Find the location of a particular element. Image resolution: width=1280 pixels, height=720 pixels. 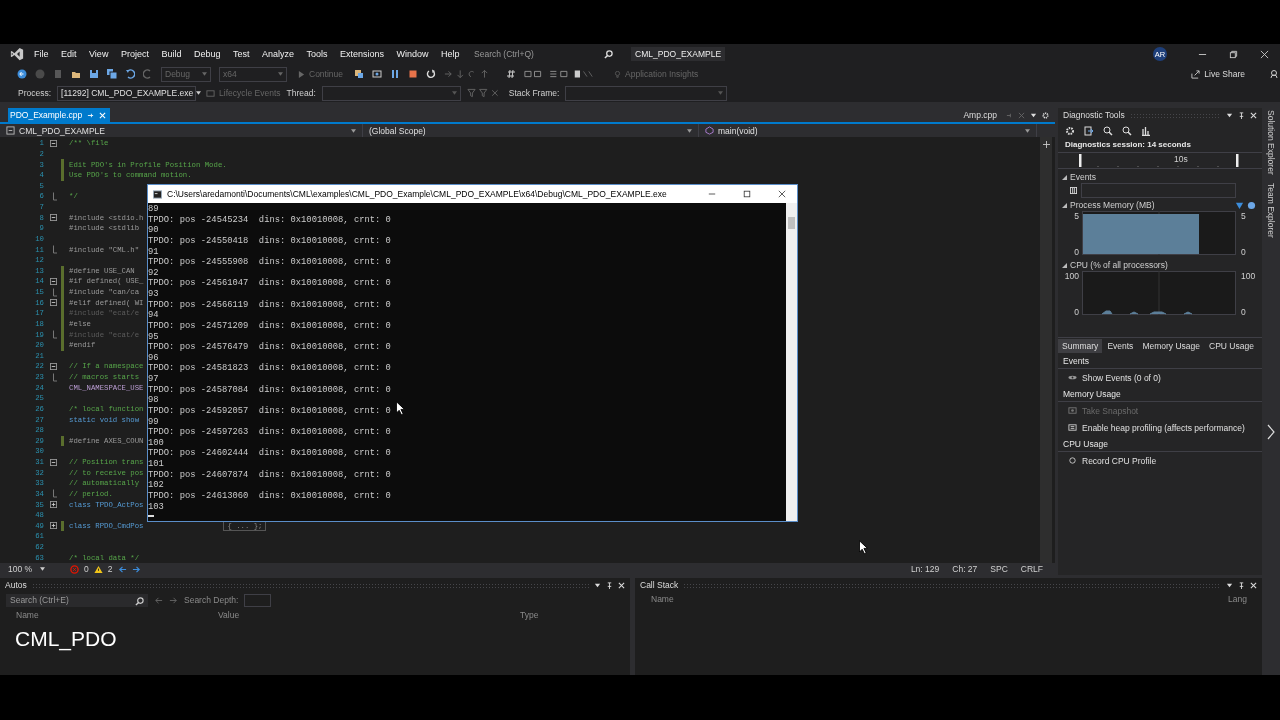

indent-mode: SPC is located at coordinates (999, 569).